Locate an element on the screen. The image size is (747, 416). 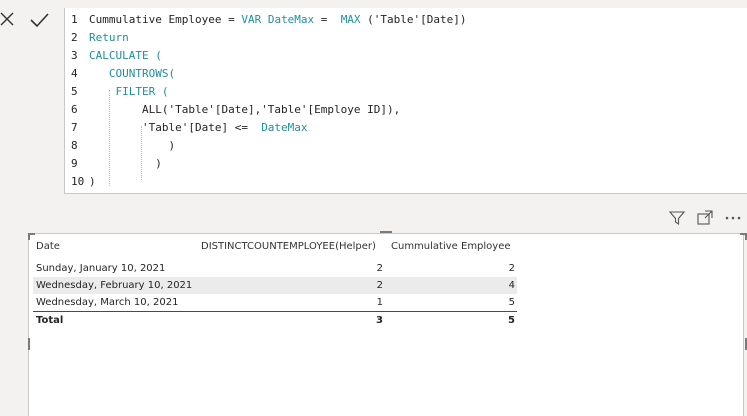
cell-cumulative: 2 is located at coordinates (511, 268).